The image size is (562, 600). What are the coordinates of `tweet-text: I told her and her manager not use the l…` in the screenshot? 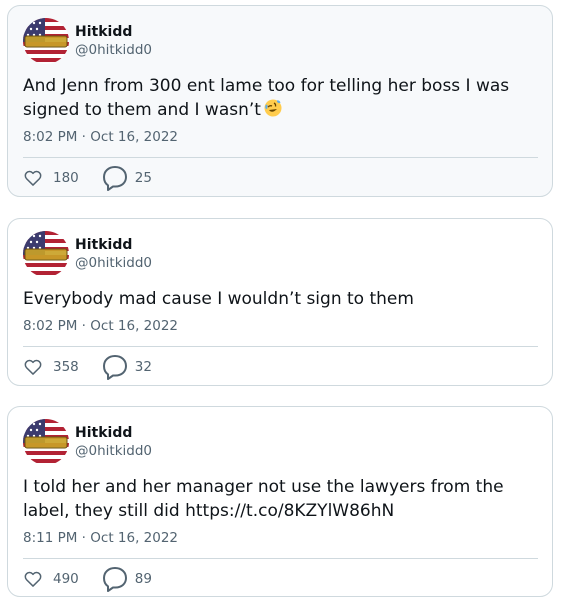 It's located at (280, 499).